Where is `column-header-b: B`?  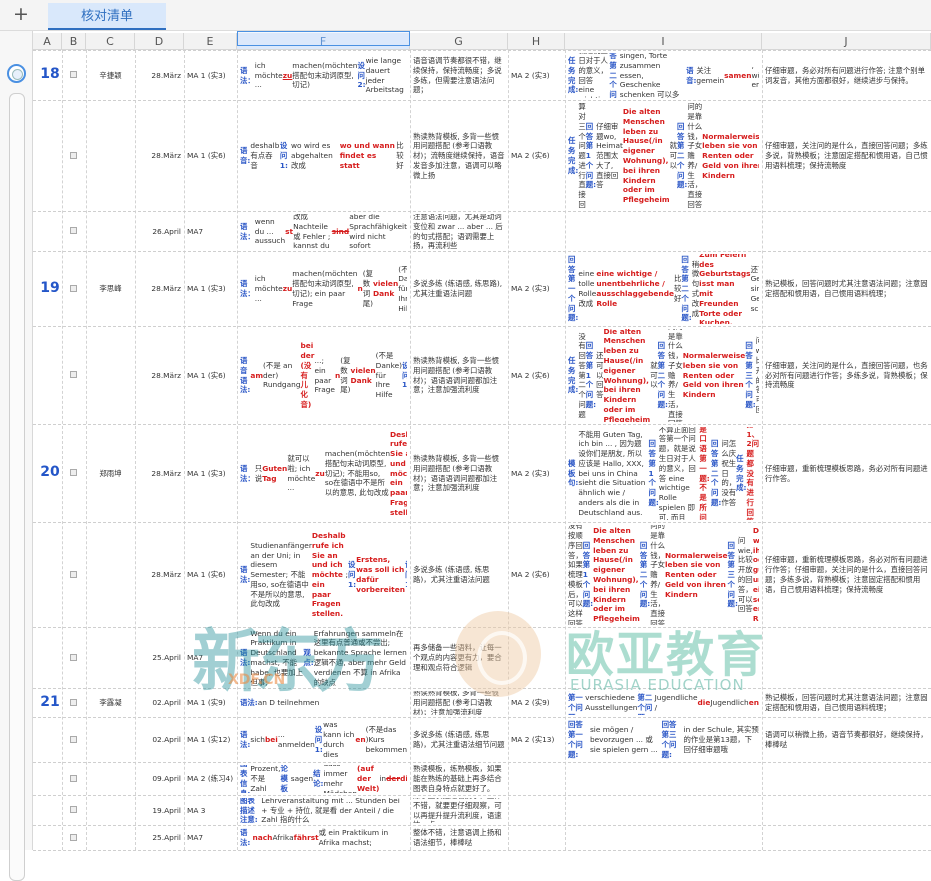
column-header-b: B is located at coordinates (74, 41).